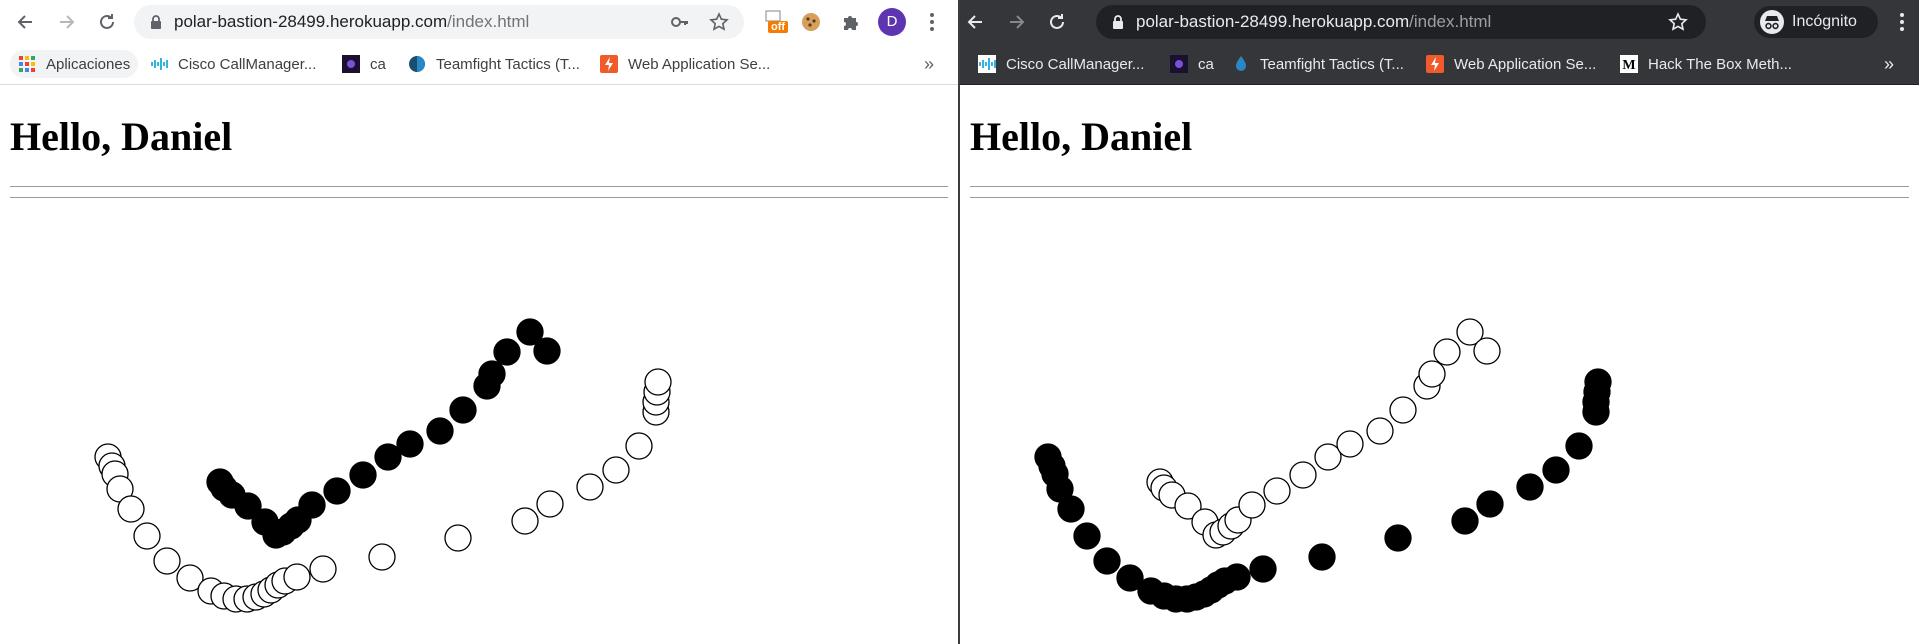  I want to click on incognito-indicator: Incógnito, so click(1816, 22).